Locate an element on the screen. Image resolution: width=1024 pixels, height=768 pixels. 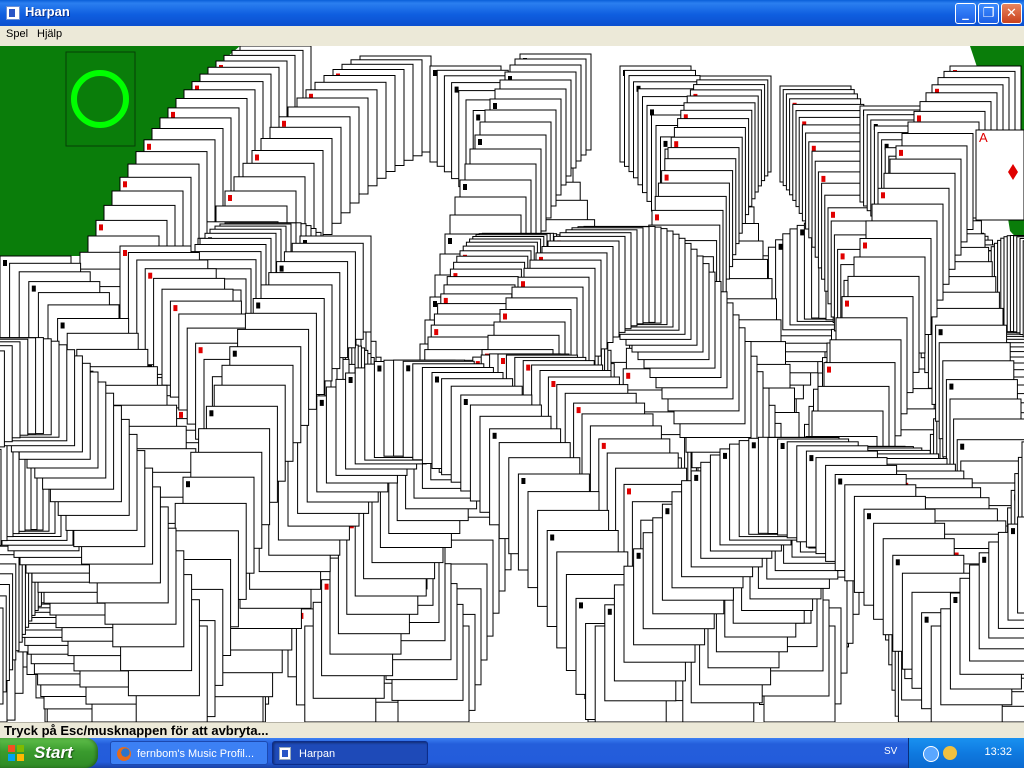
app-icon is located at coordinates (13, 13).